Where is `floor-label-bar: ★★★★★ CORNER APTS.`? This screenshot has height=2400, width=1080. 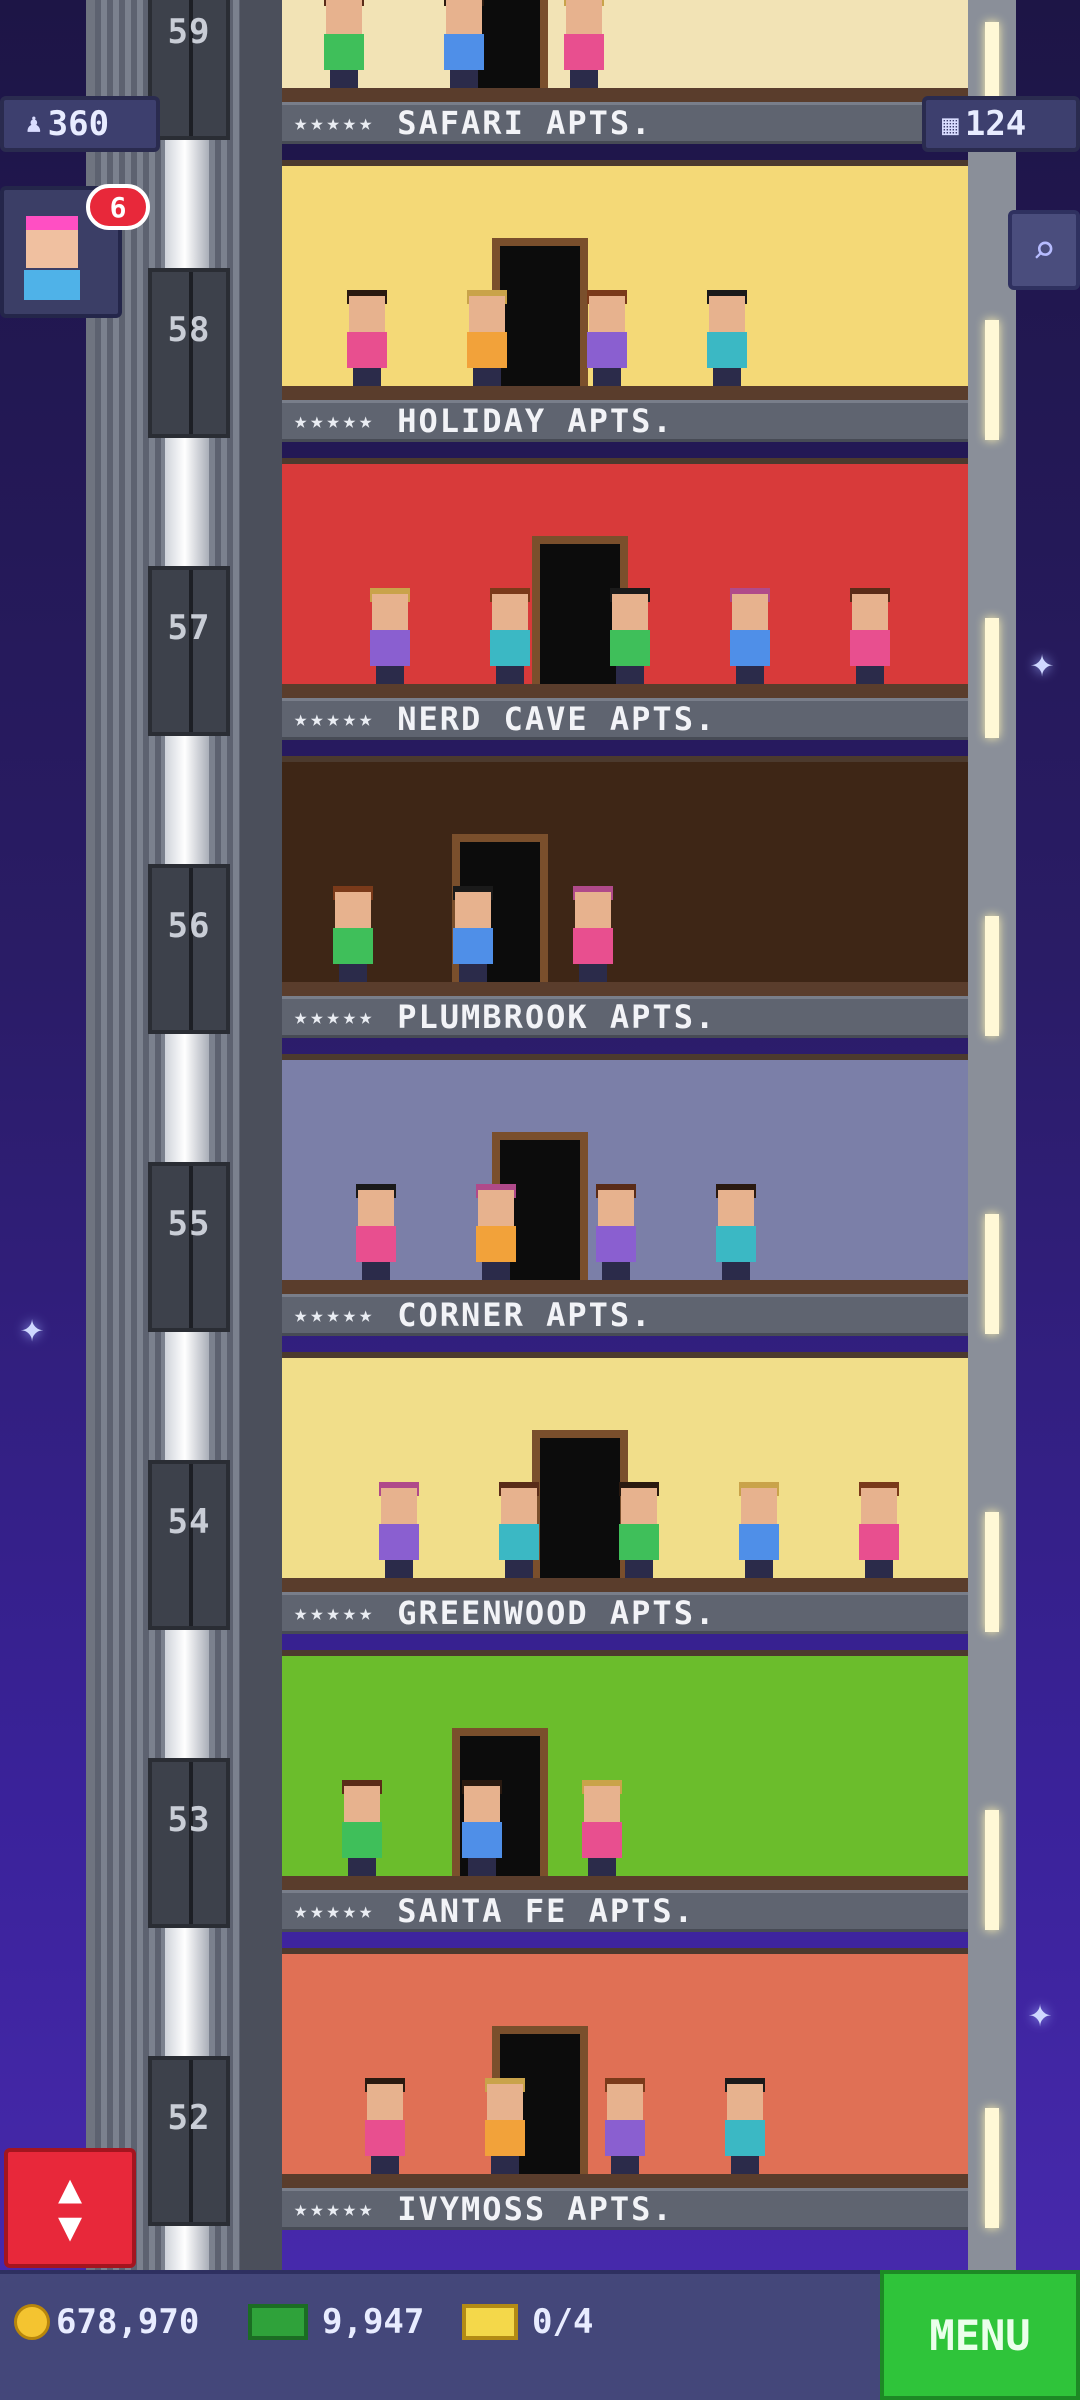 floor-label-bar: ★★★★★ CORNER APTS. is located at coordinates (625, 1315).